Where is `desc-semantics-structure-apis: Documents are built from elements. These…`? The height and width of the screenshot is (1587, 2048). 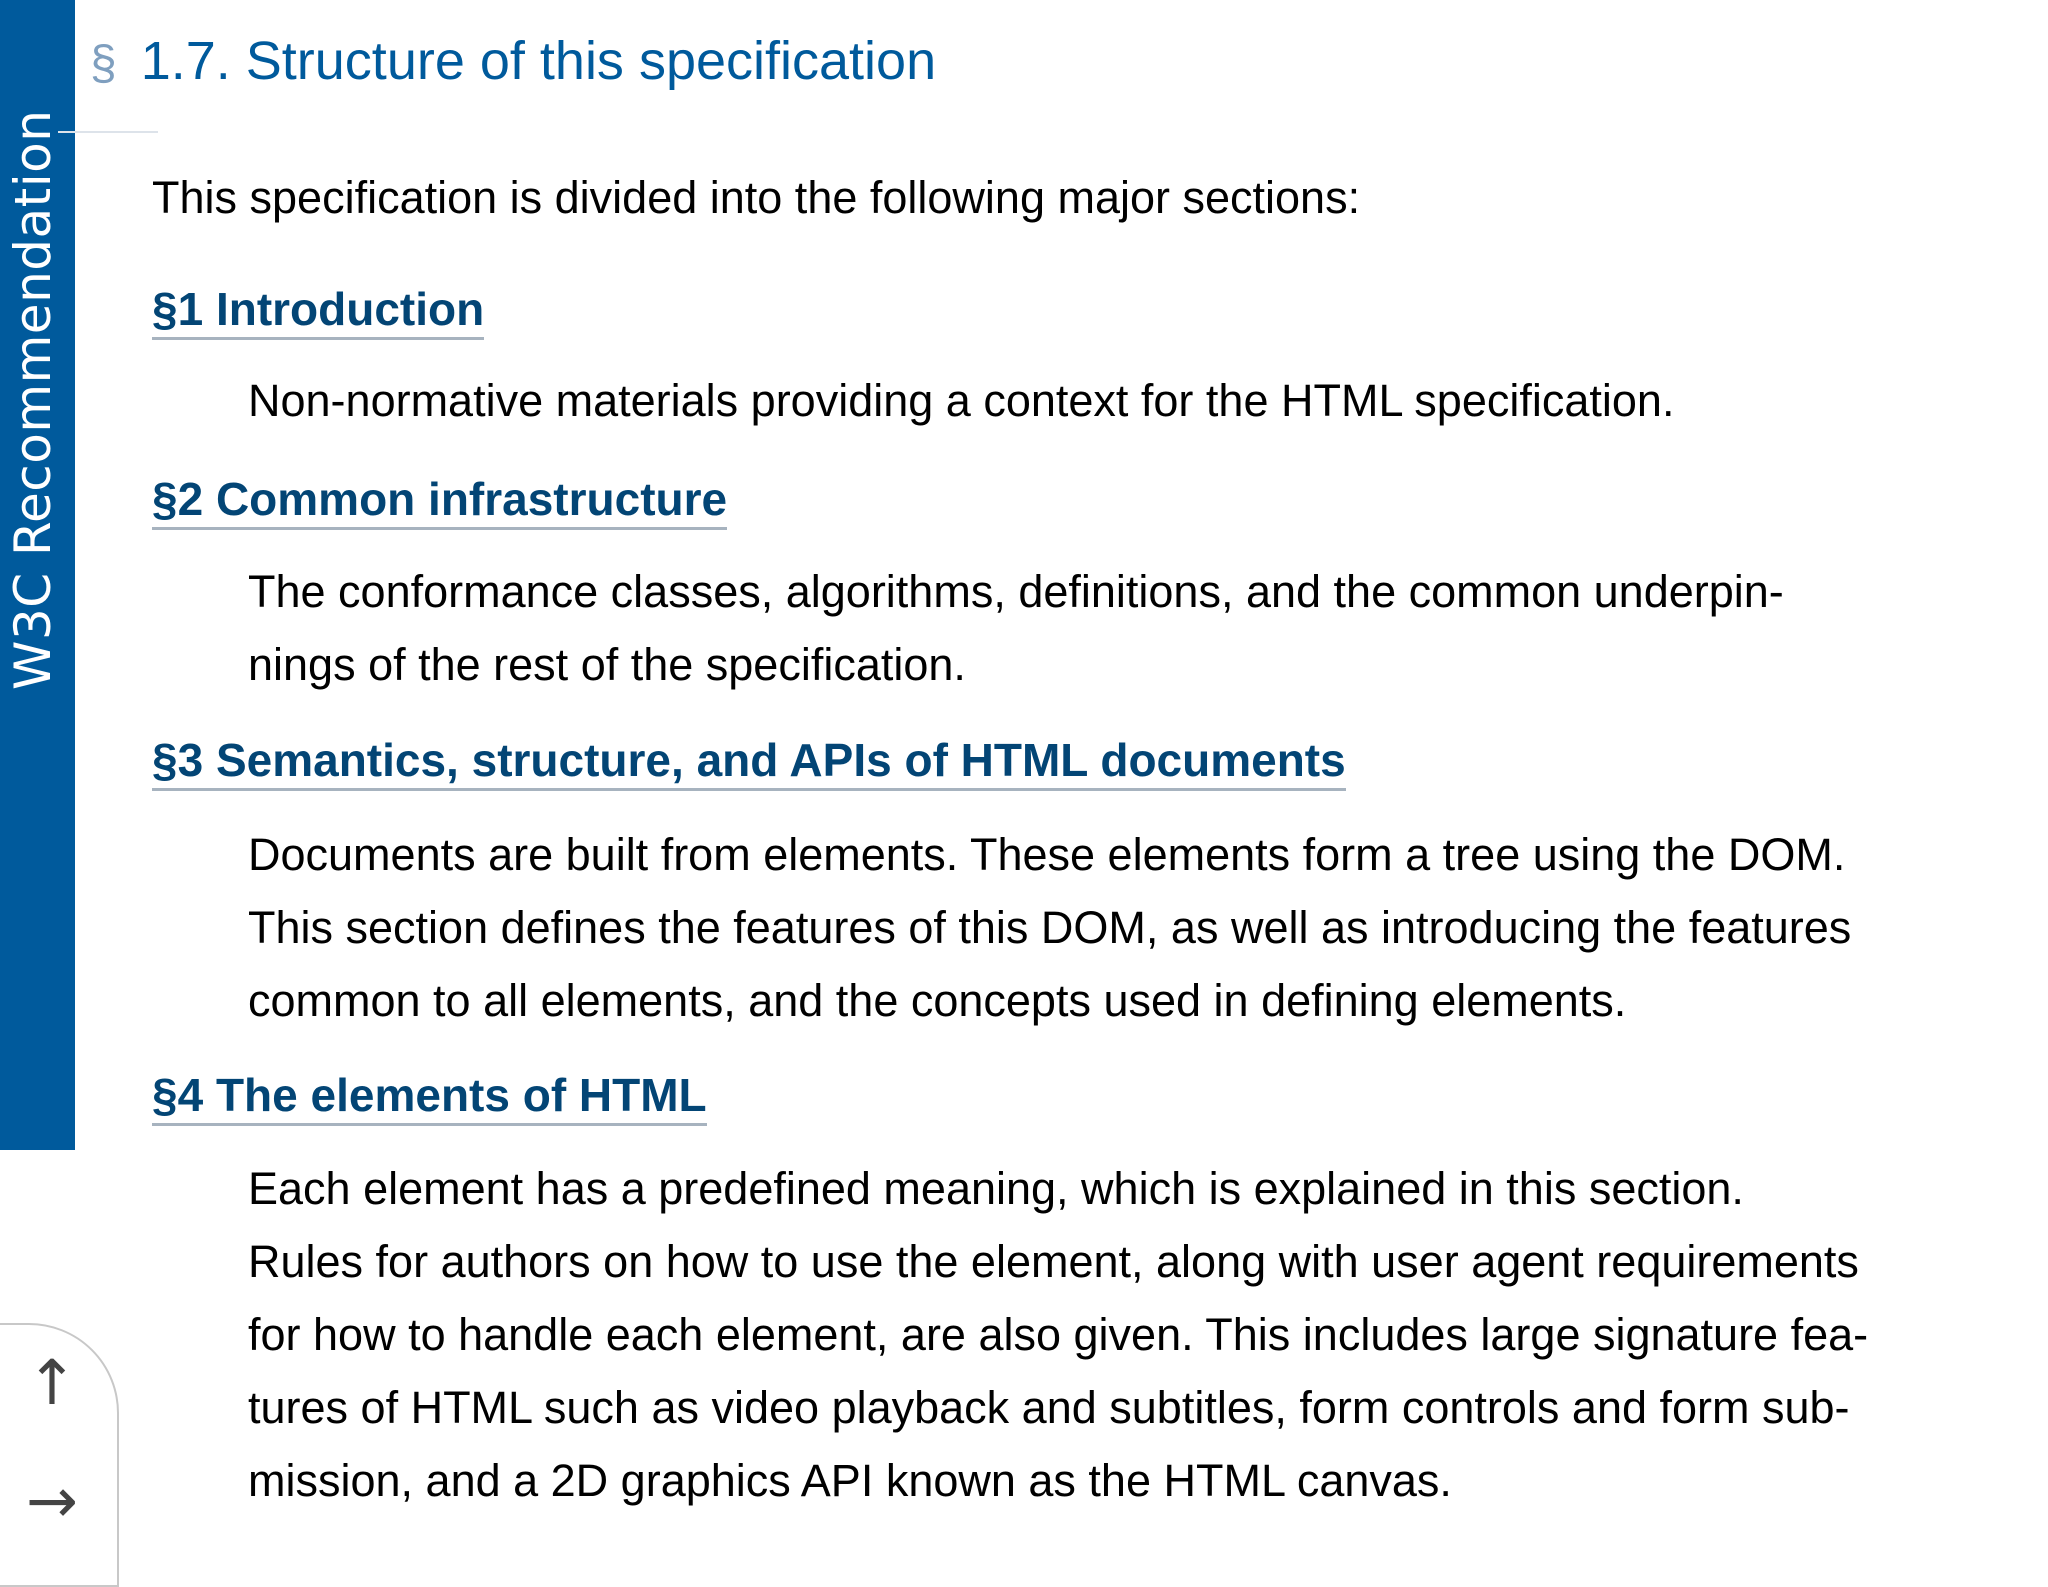
desc-semantics-structure-apis: Documents are built from elements. These… is located at coordinates (1128, 927).